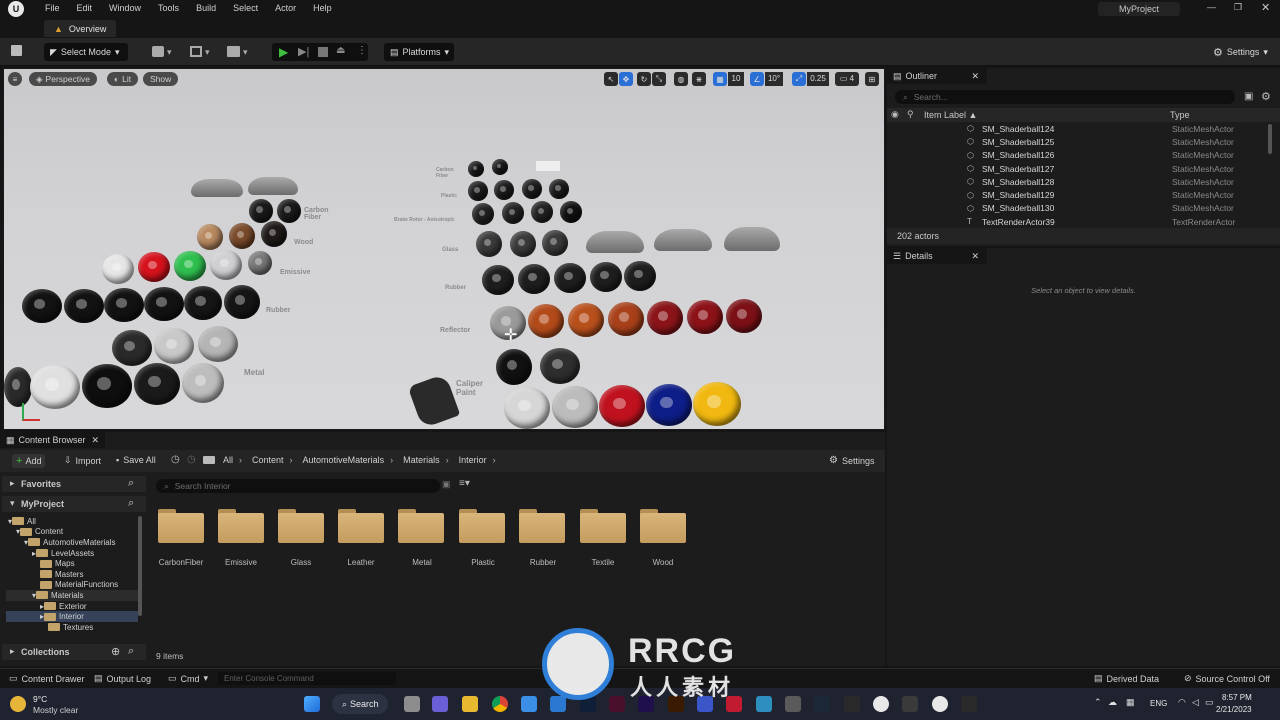 Image resolution: width=1280 pixels, height=720 pixels. What do you see at coordinates (125, 8) in the screenshot?
I see `menu-window: Window` at bounding box center [125, 8].